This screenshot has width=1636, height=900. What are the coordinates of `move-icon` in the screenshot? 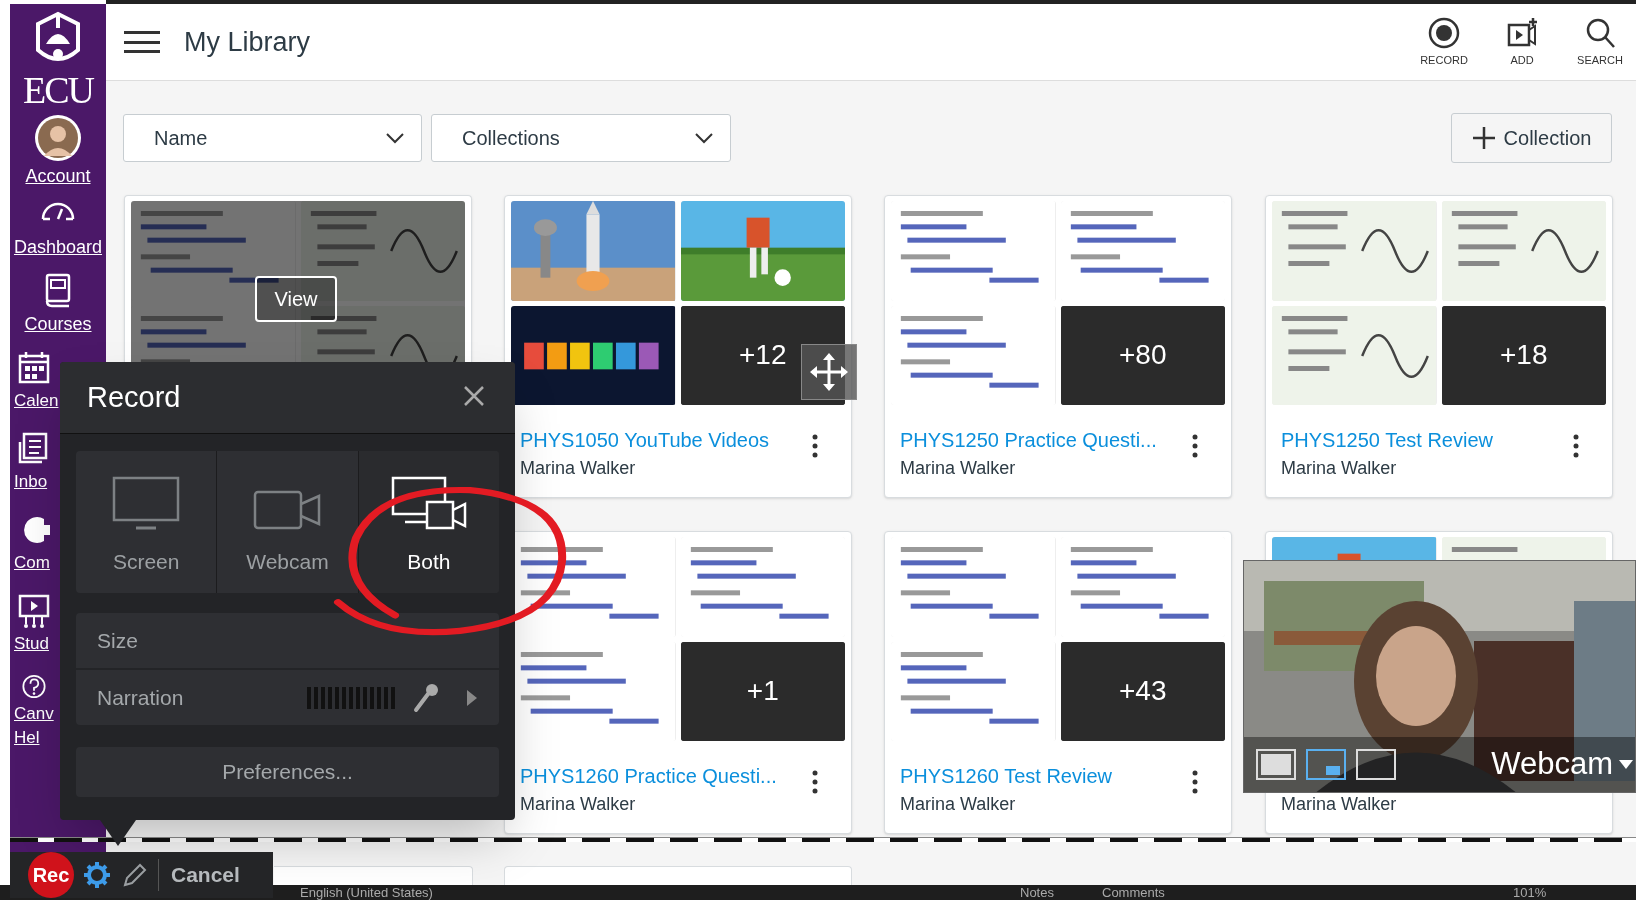 It's located at (829, 372).